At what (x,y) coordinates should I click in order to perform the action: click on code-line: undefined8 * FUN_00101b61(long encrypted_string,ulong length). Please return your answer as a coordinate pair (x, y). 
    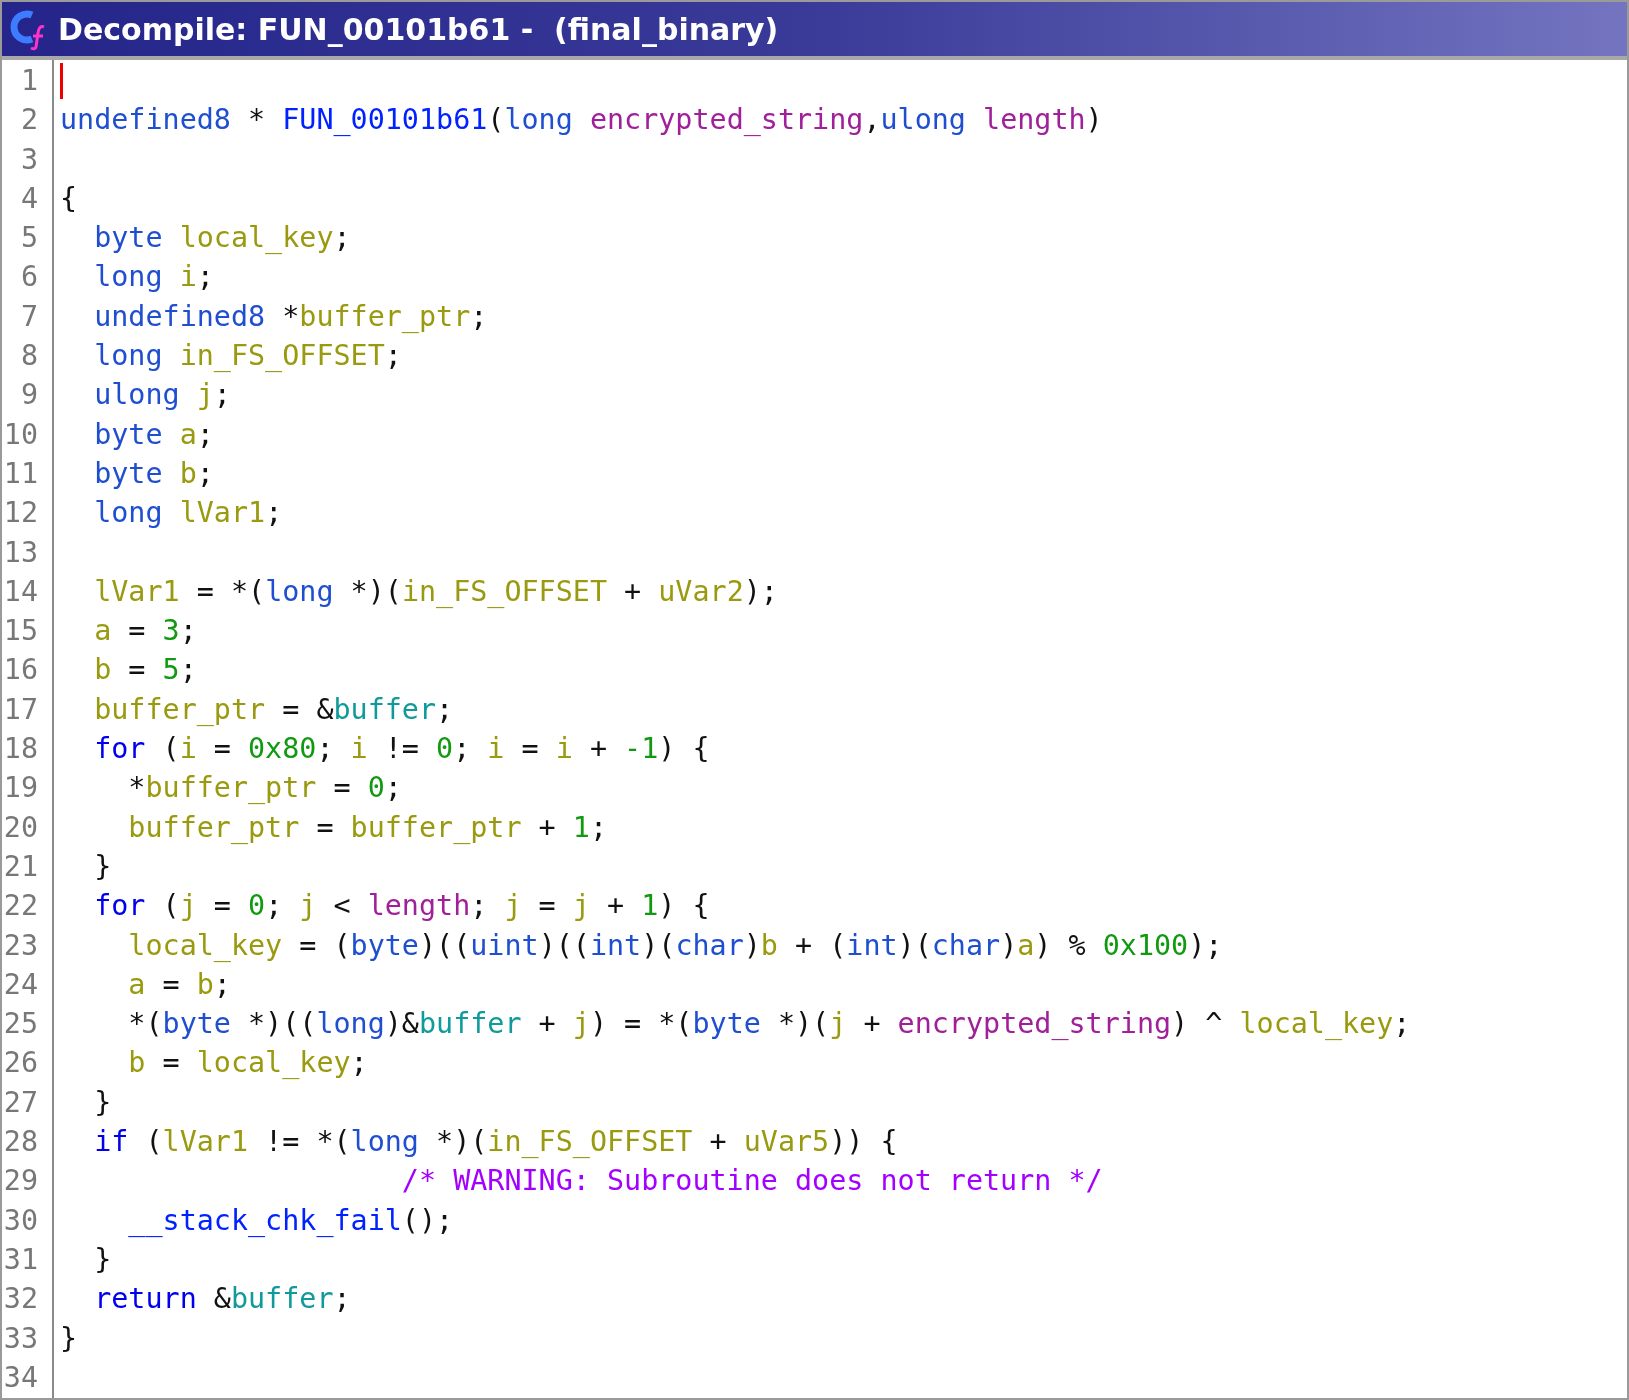
    Looking at the image, I should click on (581, 120).